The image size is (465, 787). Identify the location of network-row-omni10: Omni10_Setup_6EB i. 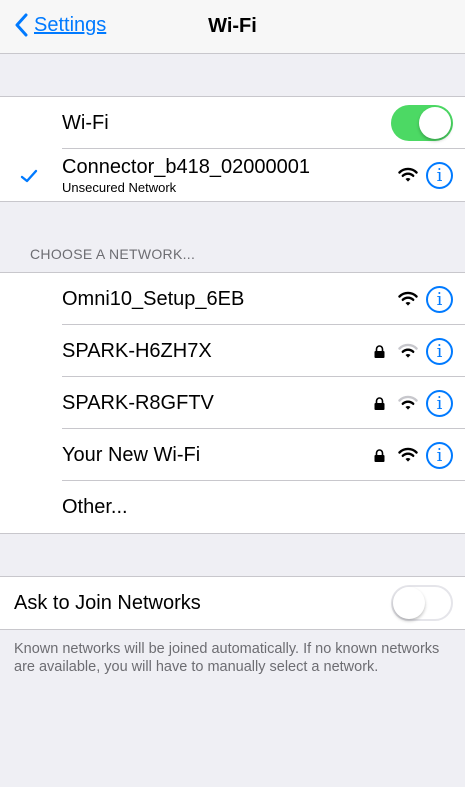
(232, 299).